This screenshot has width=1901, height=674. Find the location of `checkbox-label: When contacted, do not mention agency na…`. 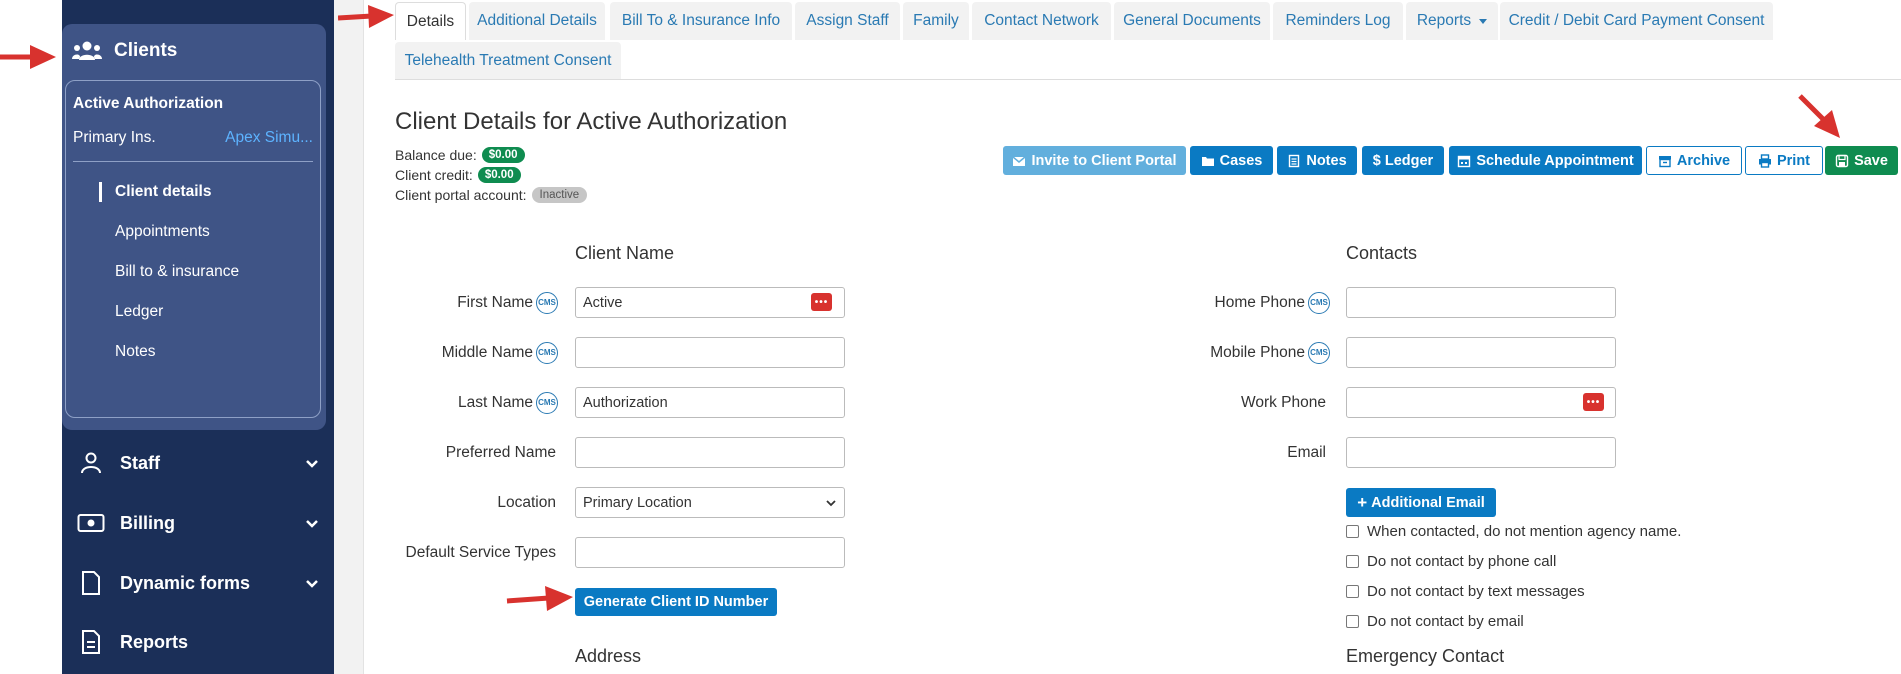

checkbox-label: When contacted, do not mention agency na… is located at coordinates (1524, 531).